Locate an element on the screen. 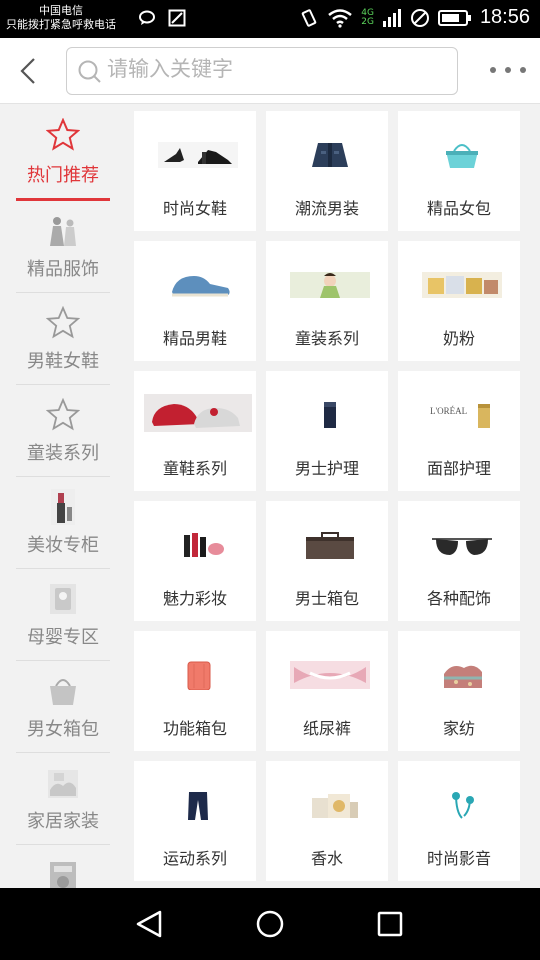 The height and width of the screenshot is (960, 540). category-card: 男士护理 is located at coordinates (327, 431).